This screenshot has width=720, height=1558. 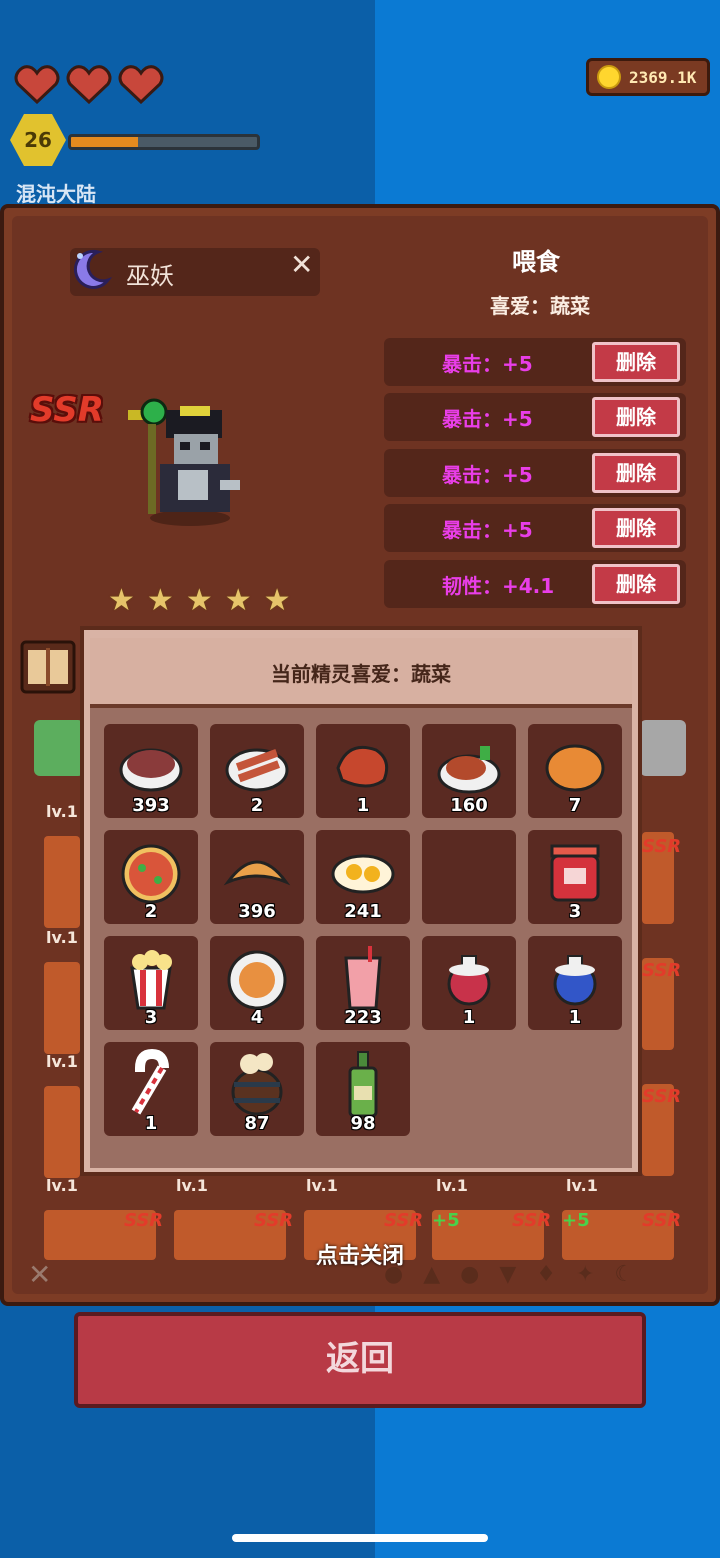 I want to click on food-slot: 241, so click(x=363, y=877).